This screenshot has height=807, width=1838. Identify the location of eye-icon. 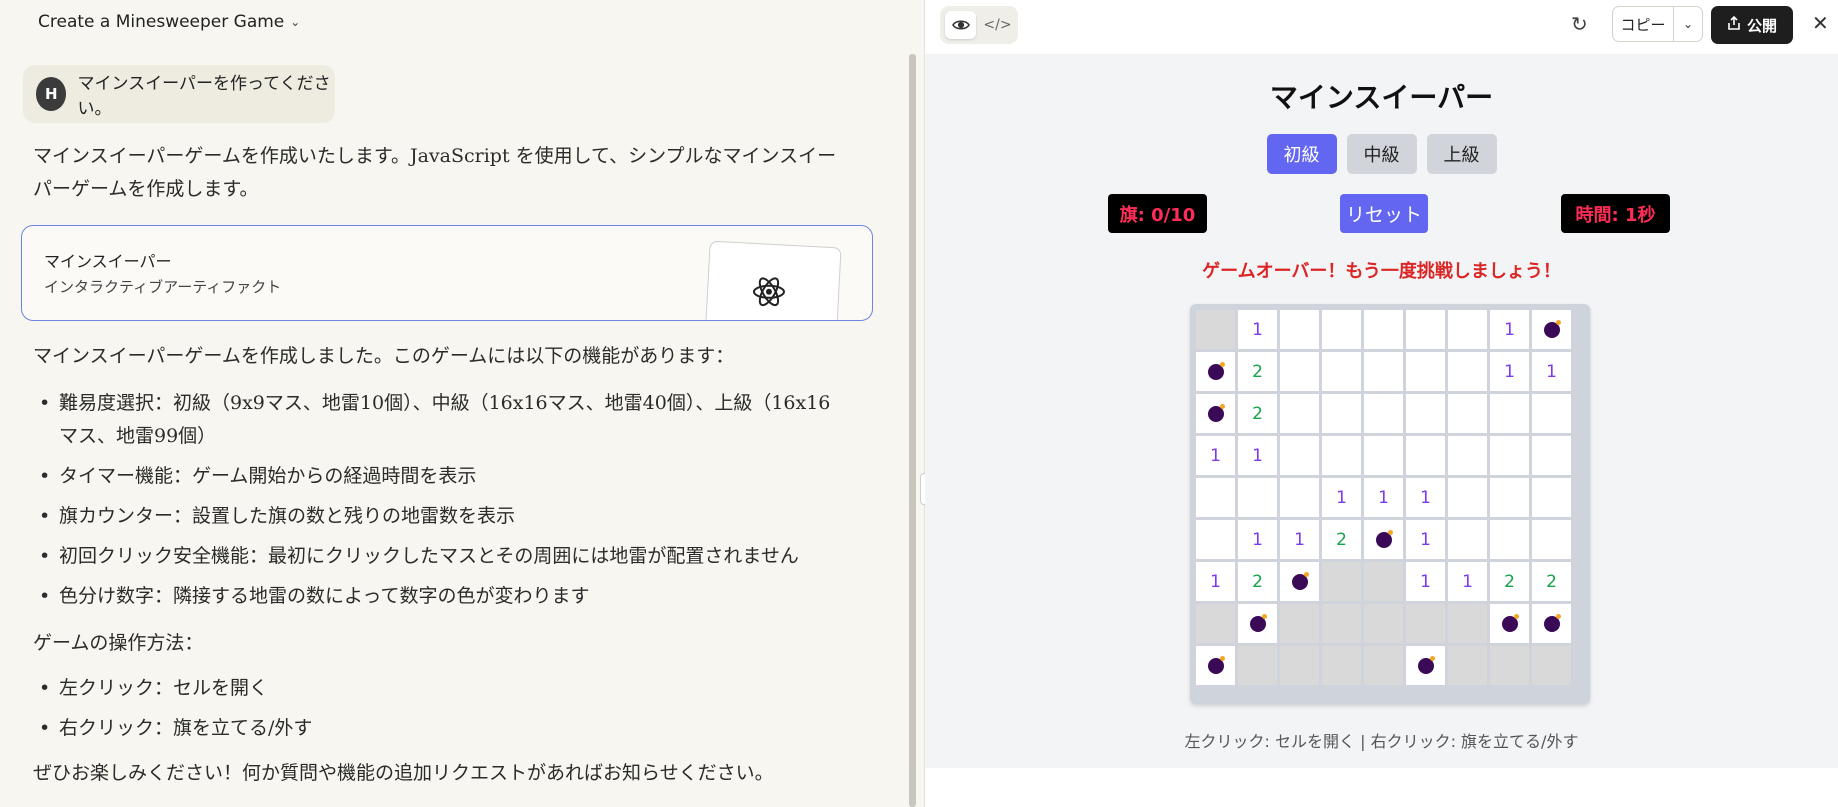
(960, 25).